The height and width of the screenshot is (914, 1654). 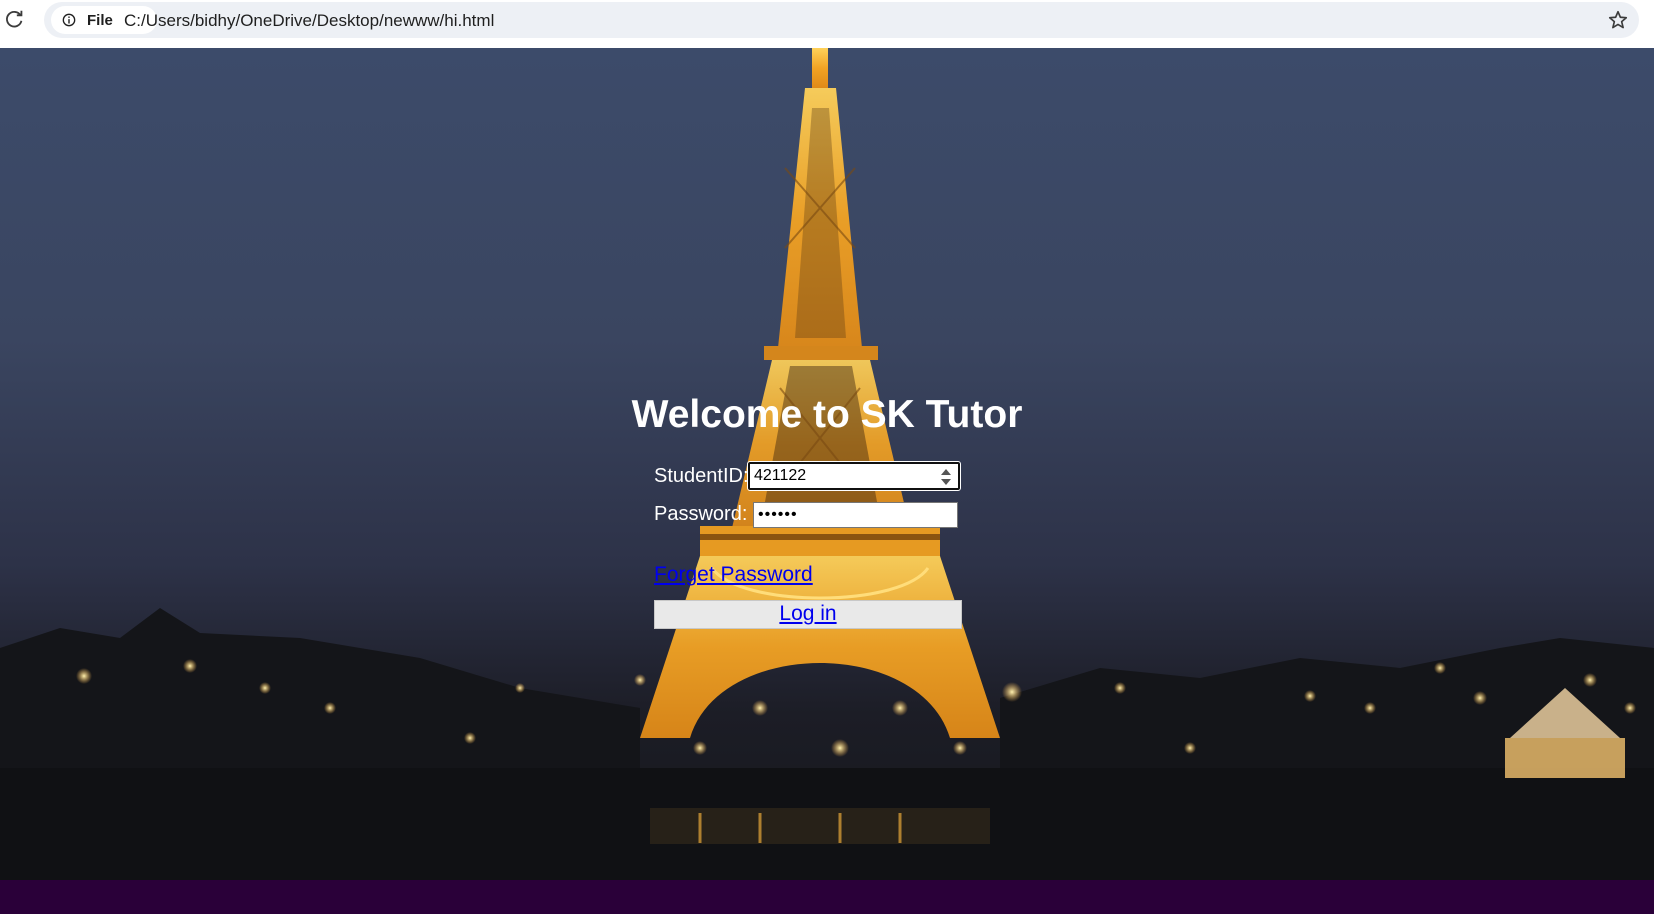 What do you see at coordinates (15, 19) in the screenshot?
I see `reload-icon` at bounding box center [15, 19].